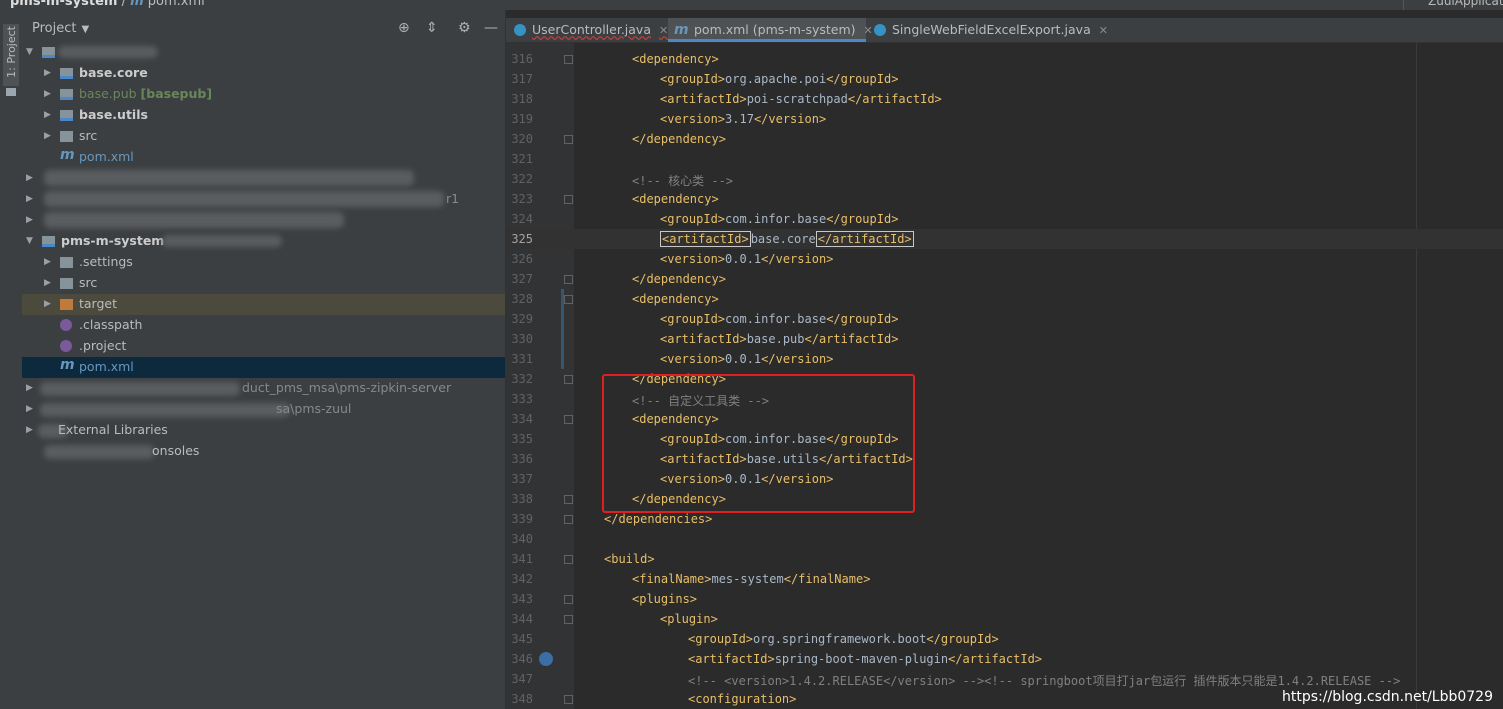 The image size is (1503, 709). I want to click on tree-row-base-core: ▶ base.core, so click(263, 73).